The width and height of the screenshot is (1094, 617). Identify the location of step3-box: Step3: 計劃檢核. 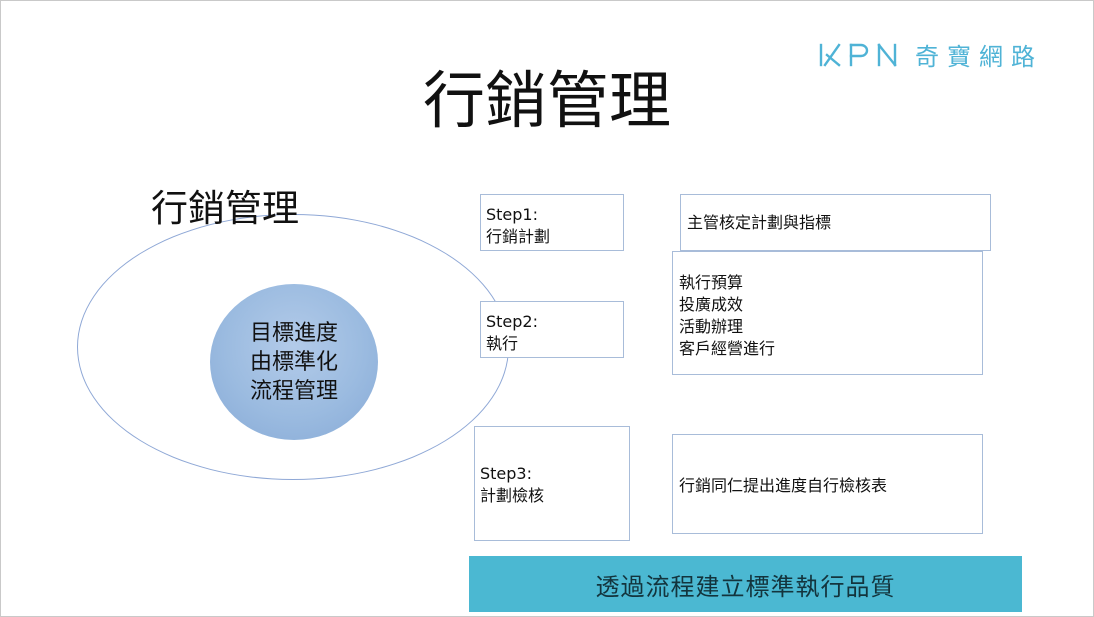
(552, 483).